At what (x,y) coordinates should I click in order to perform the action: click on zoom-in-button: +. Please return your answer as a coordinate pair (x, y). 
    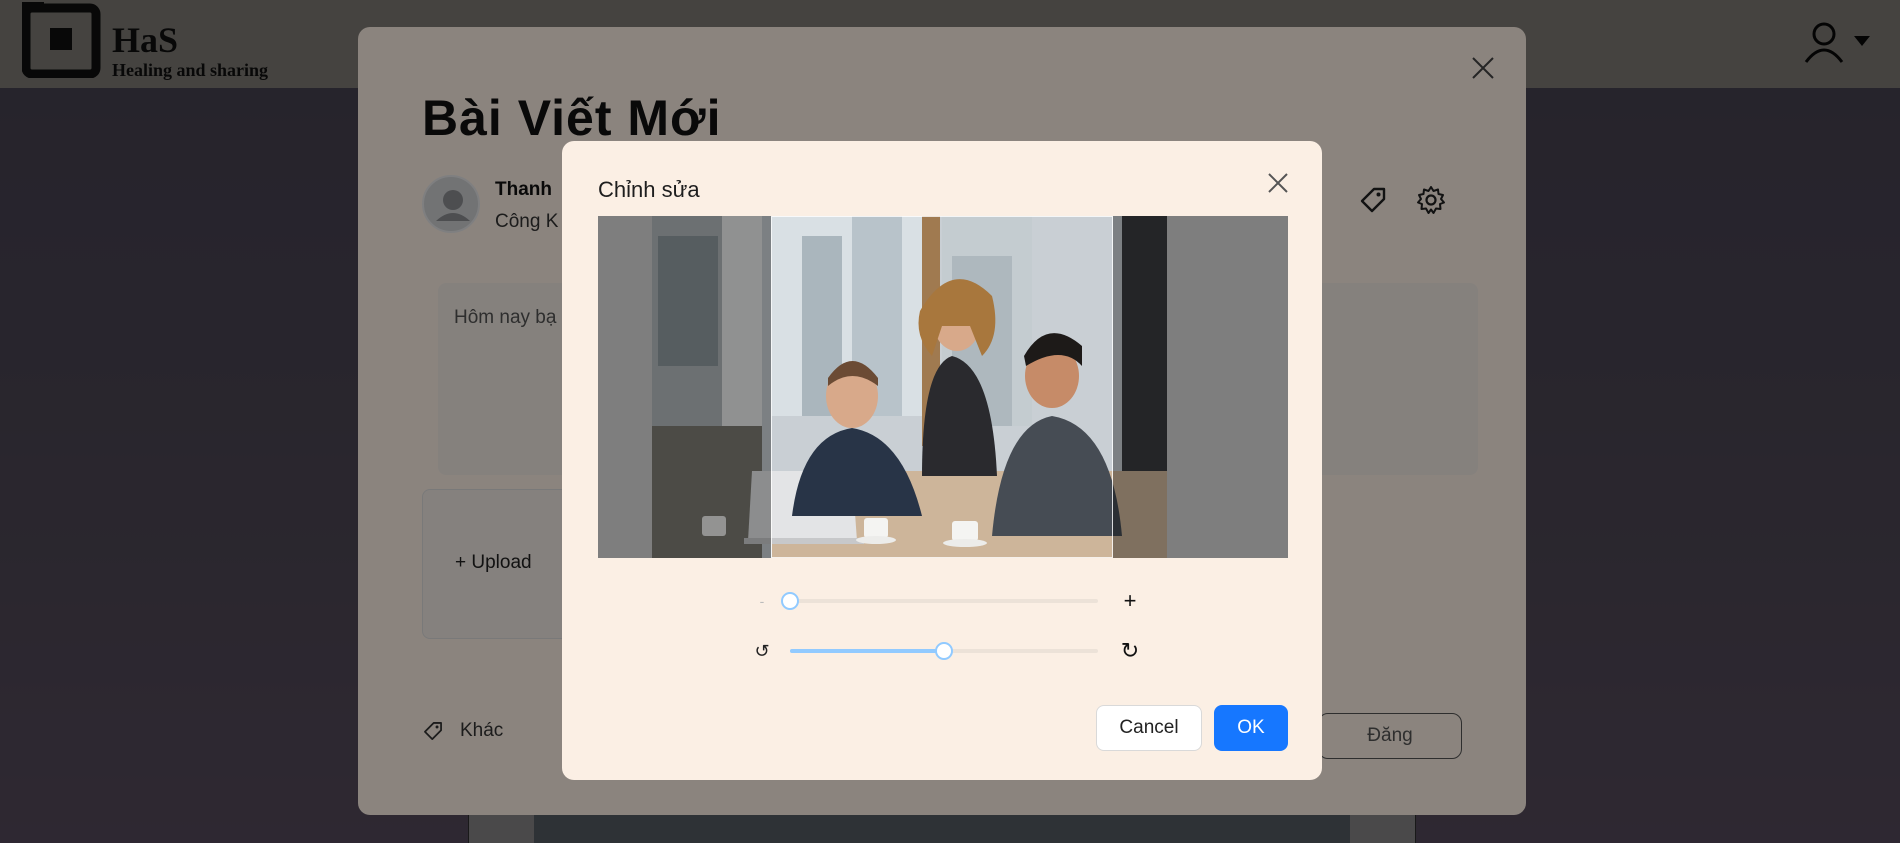
    Looking at the image, I should click on (1130, 601).